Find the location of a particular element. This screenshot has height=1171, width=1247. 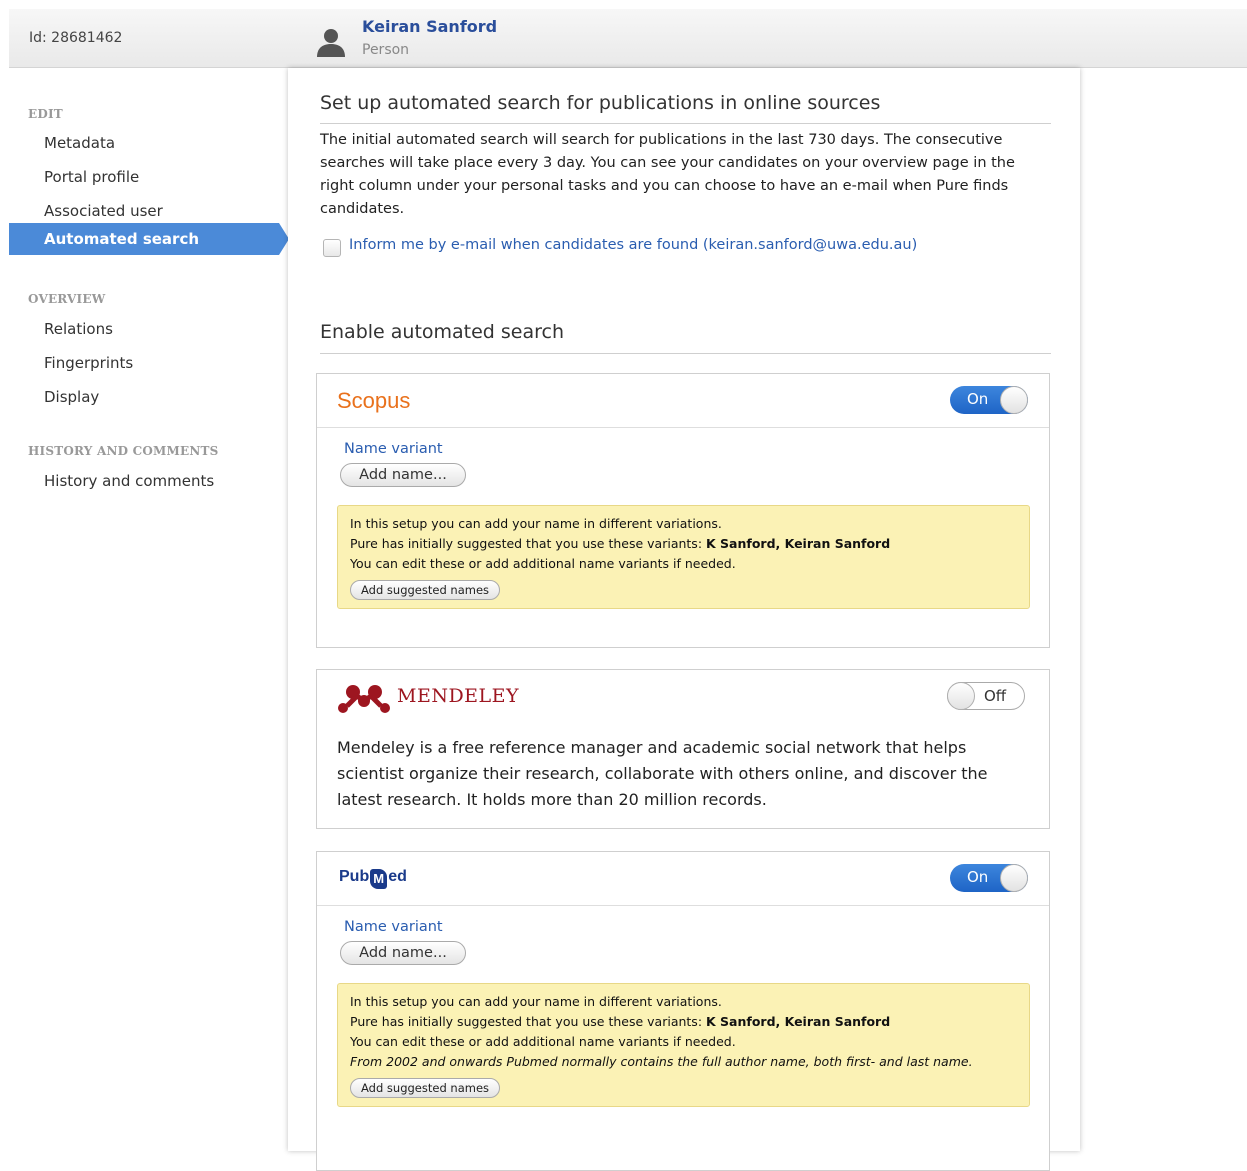

email-notify-checkbox is located at coordinates (332, 248).